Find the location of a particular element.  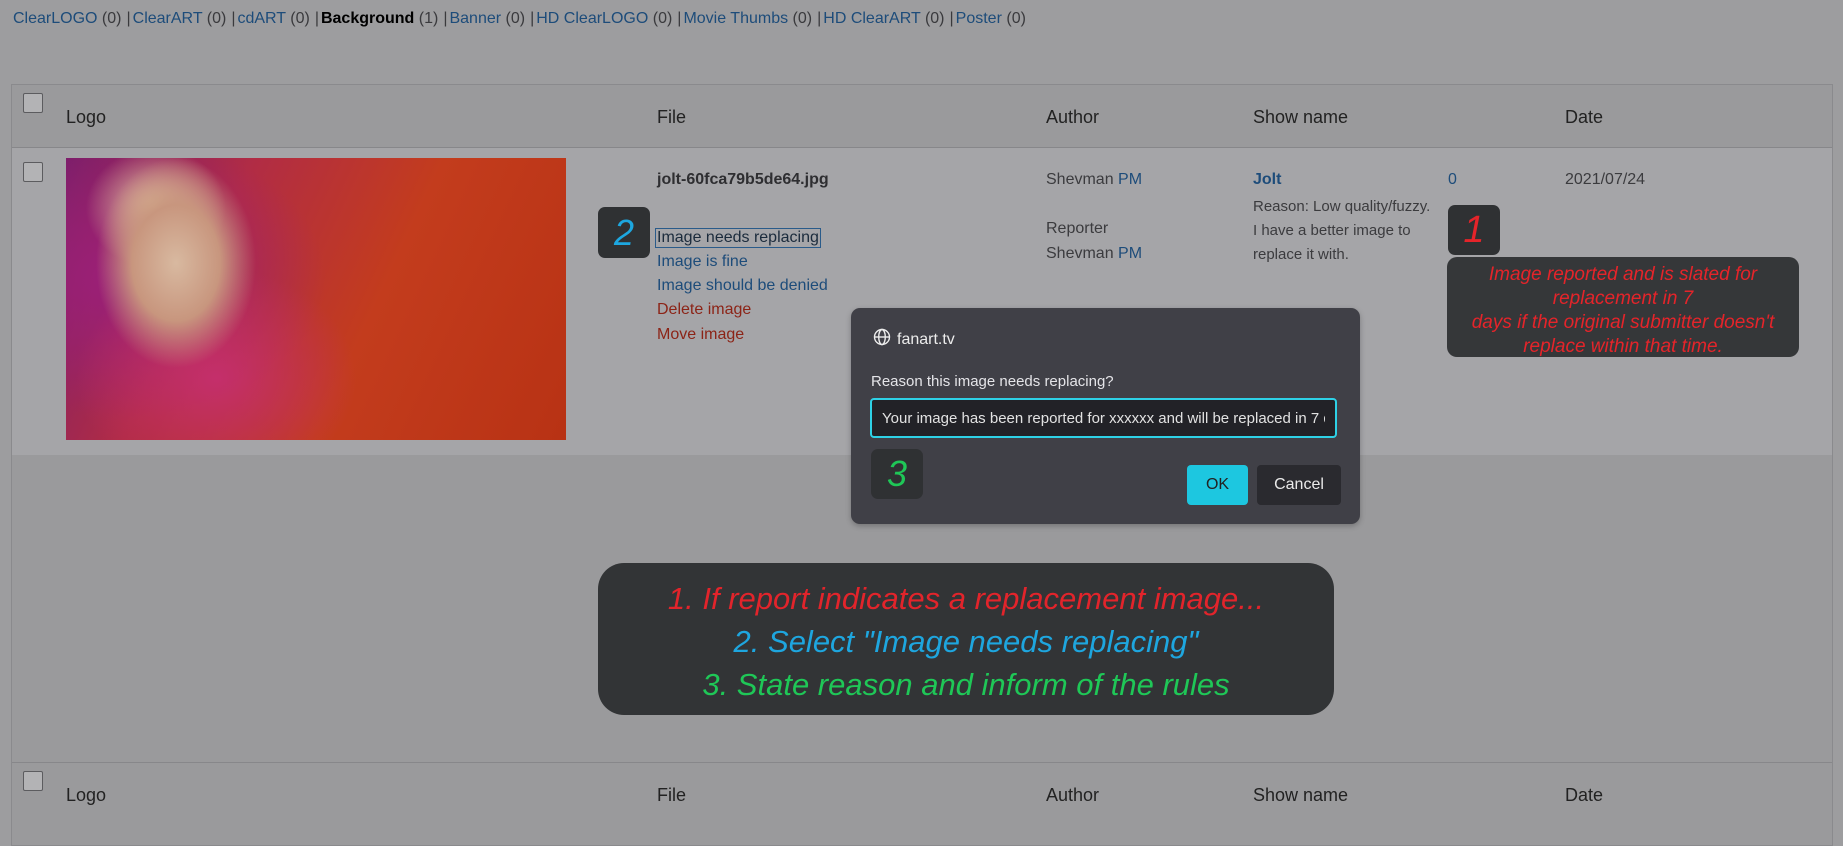

dialog-origin: fanart.tv is located at coordinates (914, 339).